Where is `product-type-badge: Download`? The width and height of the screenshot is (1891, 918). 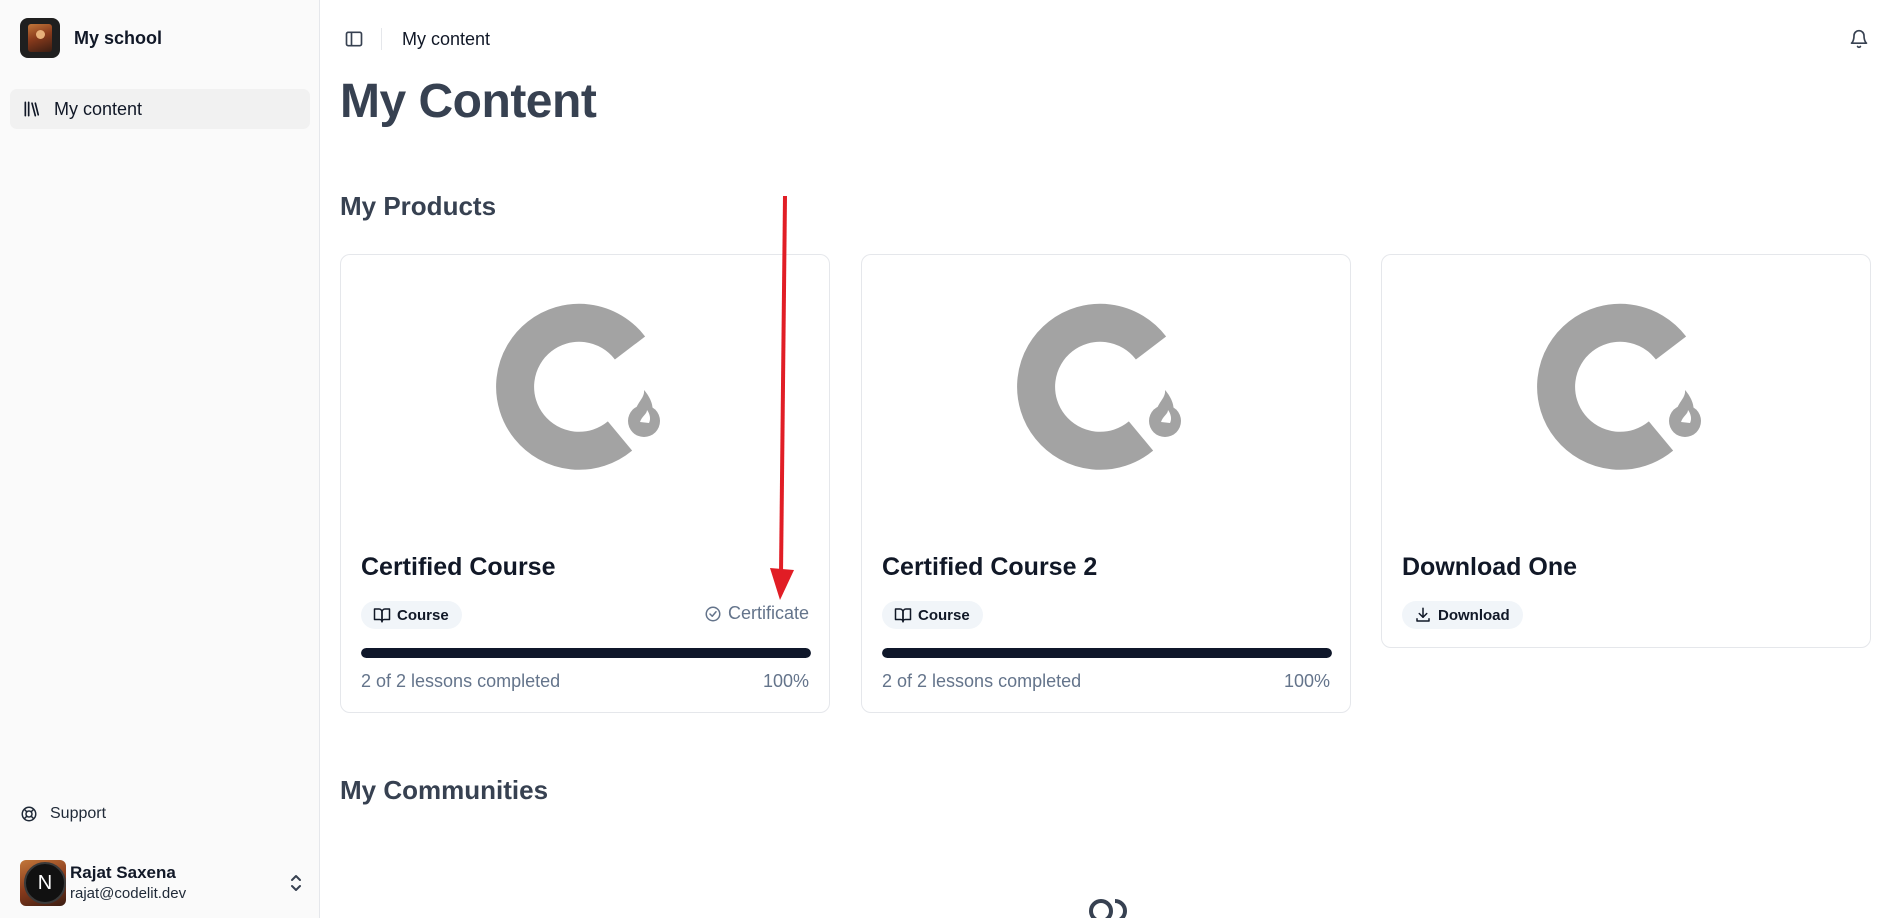 product-type-badge: Download is located at coordinates (1462, 615).